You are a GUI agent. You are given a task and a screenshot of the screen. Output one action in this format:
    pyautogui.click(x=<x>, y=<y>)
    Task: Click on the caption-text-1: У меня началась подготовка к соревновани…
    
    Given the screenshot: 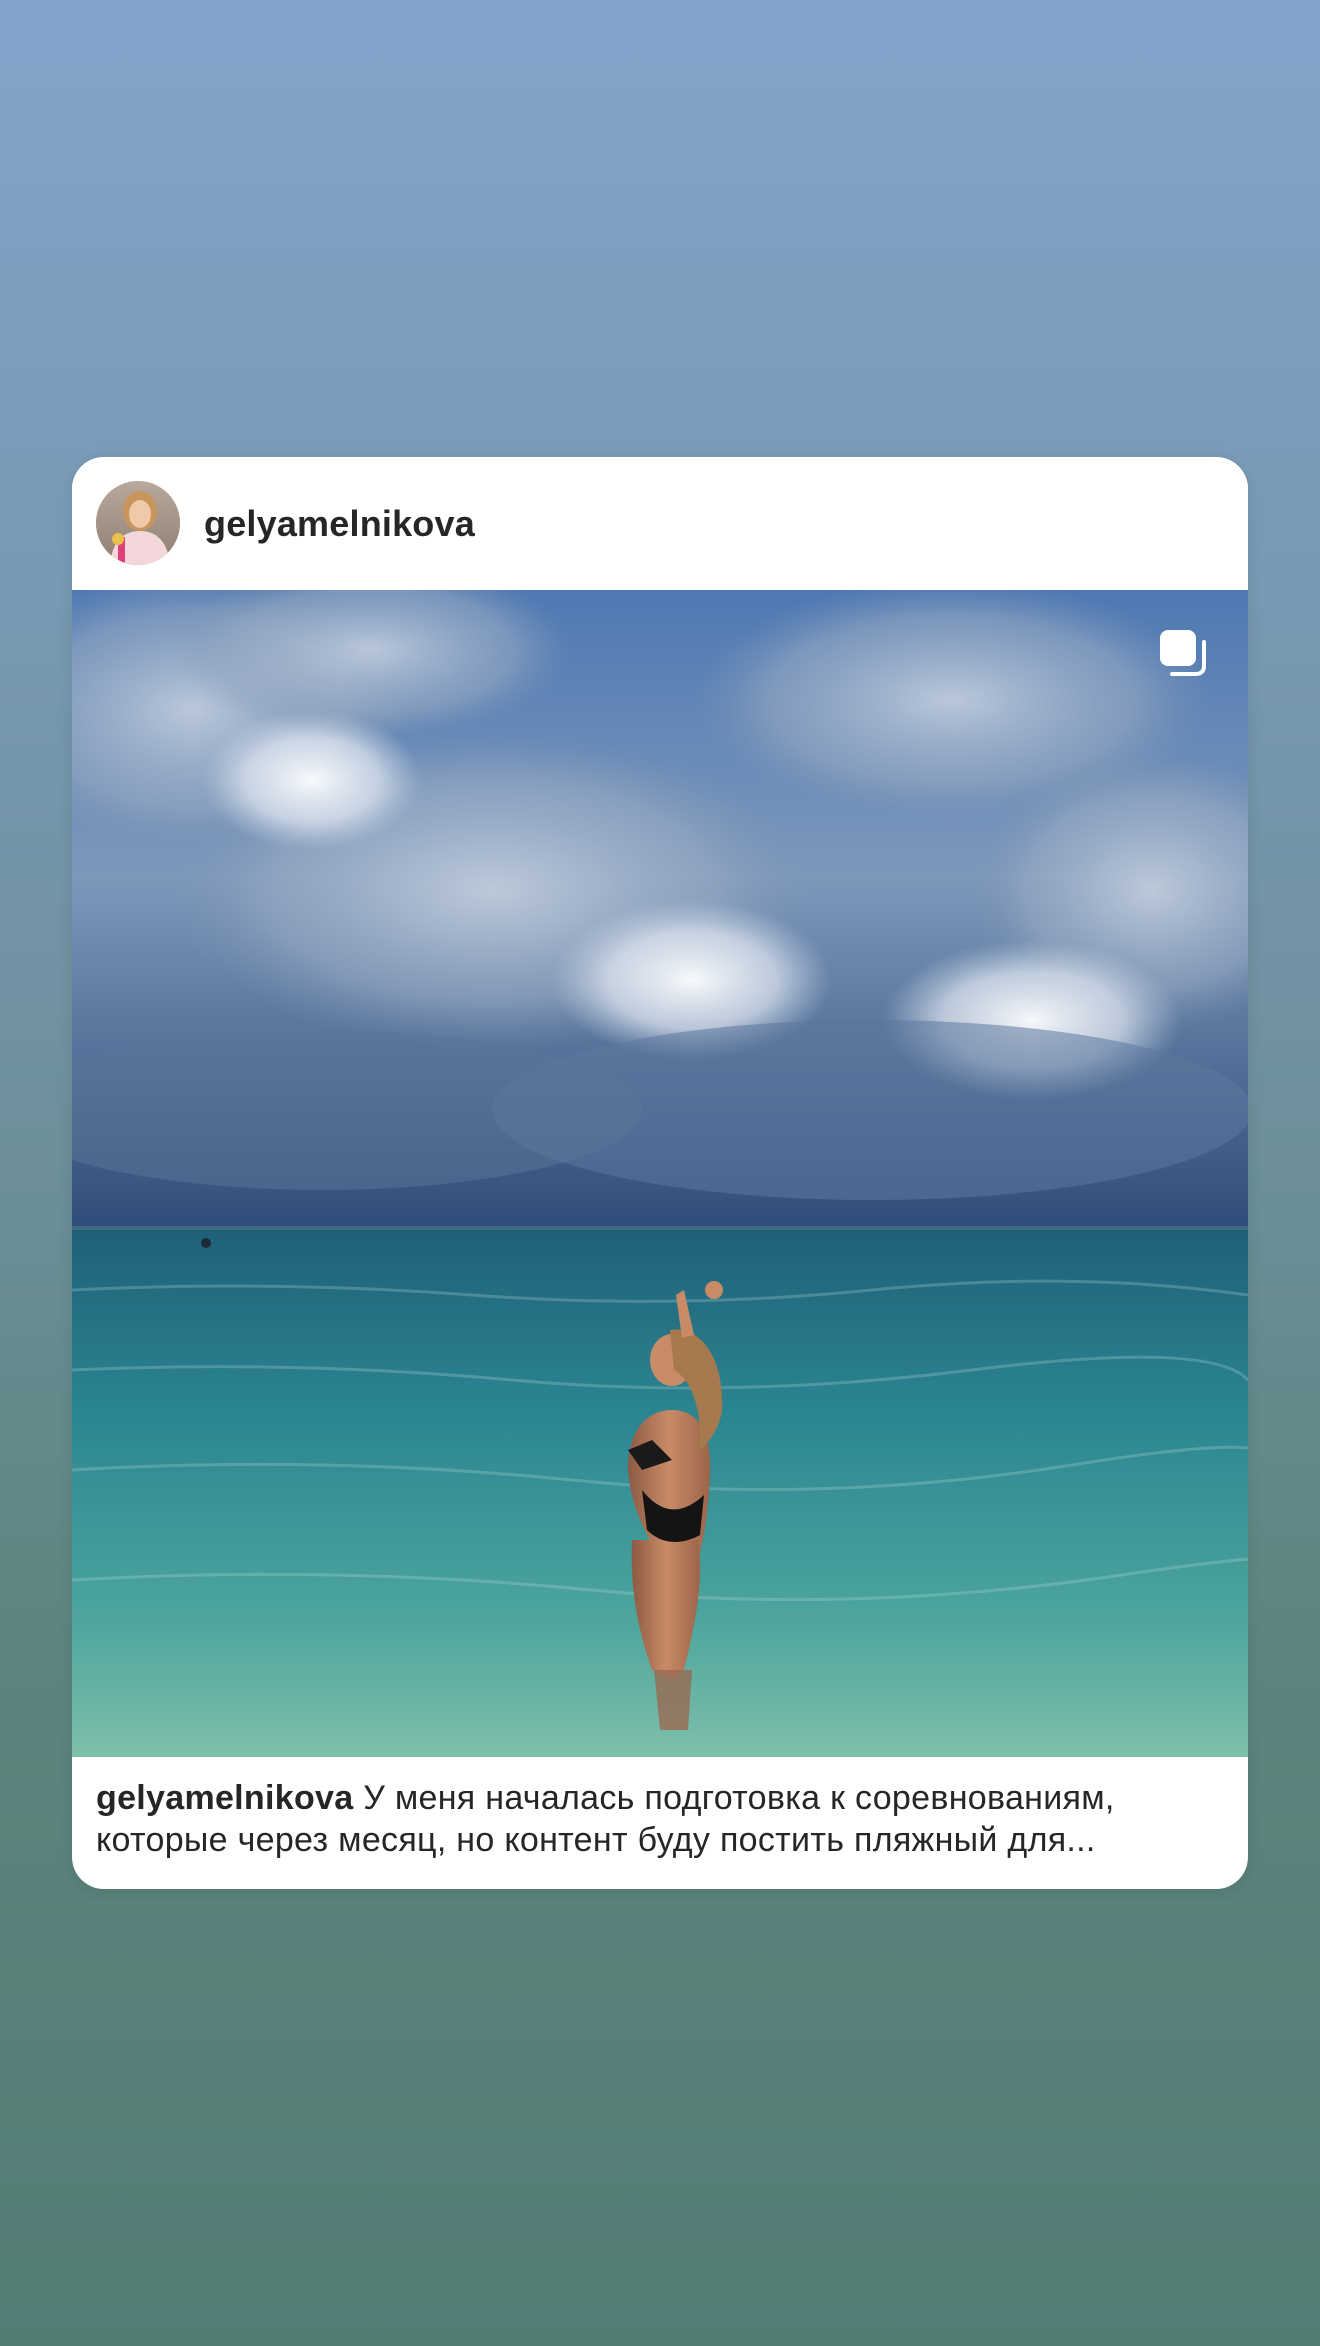 What is the action you would take?
    pyautogui.click(x=734, y=1798)
    